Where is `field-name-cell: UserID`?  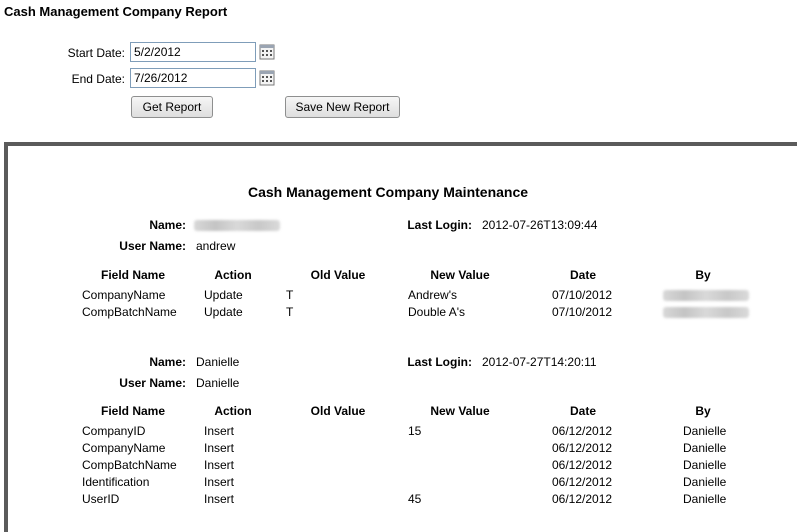
field-name-cell: UserID is located at coordinates (101, 499).